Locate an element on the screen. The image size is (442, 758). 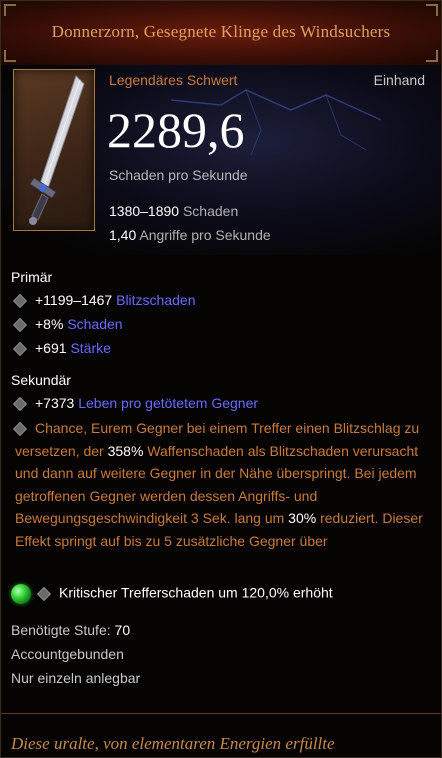
required-level: Benötigte Stufe: 70 is located at coordinates (71, 630).